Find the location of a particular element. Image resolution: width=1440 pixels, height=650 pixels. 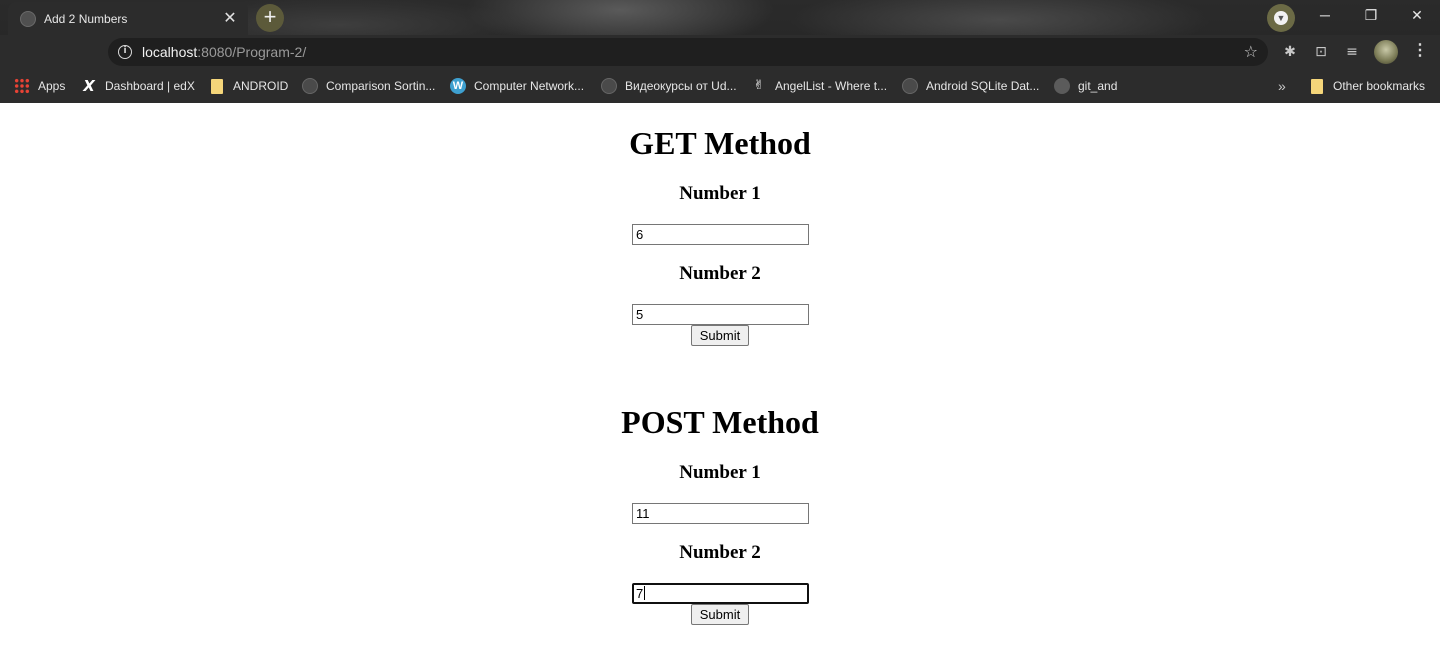

get-submit-button: Submit is located at coordinates (720, 335).